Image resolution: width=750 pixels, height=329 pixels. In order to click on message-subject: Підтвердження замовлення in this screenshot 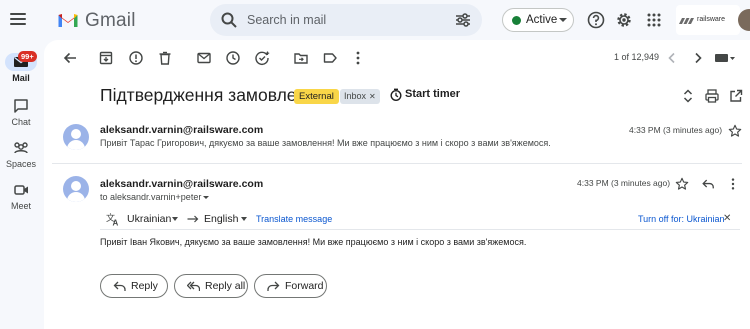, I will do `click(213, 95)`.